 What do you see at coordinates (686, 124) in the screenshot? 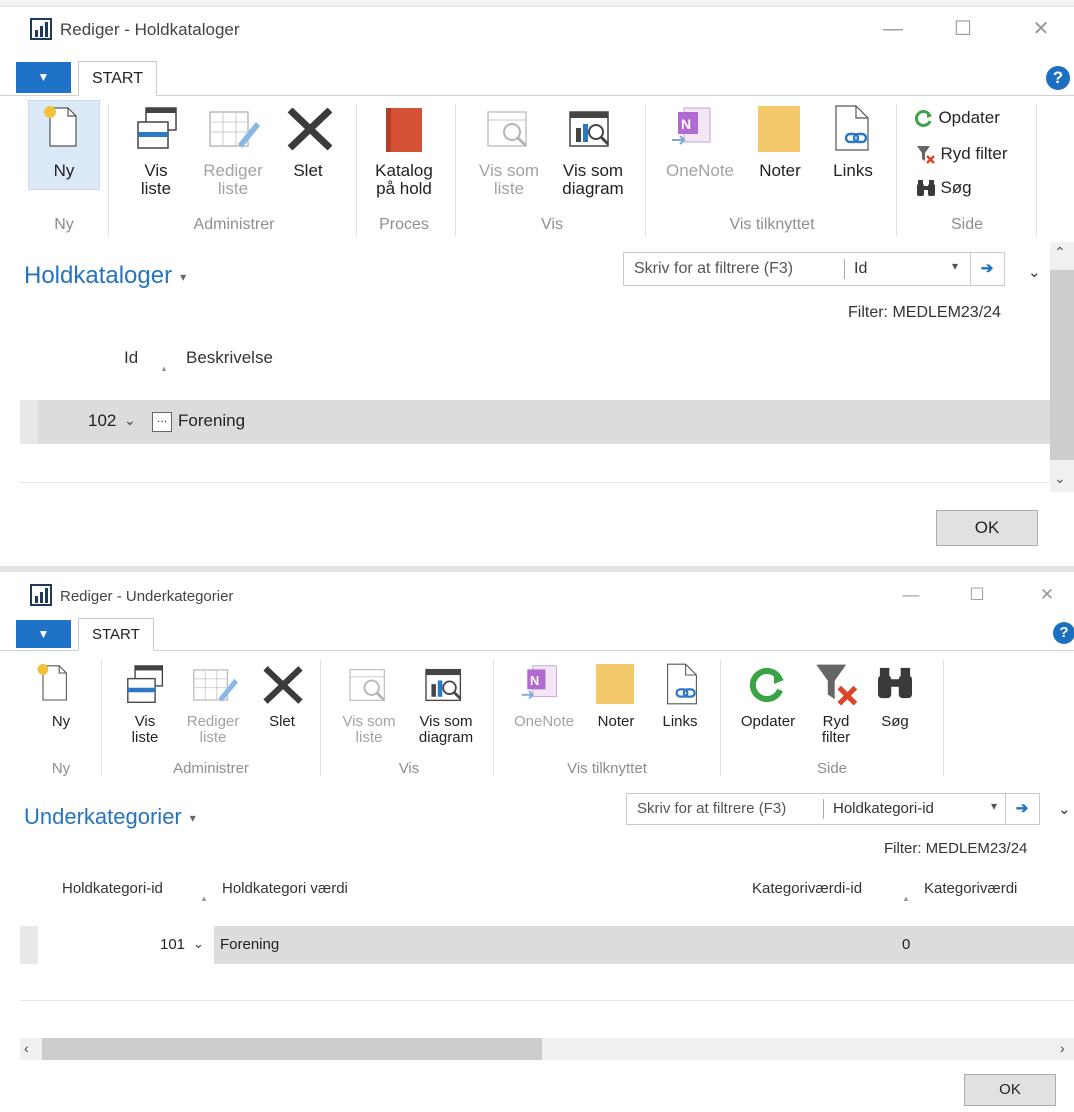
I see `svg-text: N` at bounding box center [686, 124].